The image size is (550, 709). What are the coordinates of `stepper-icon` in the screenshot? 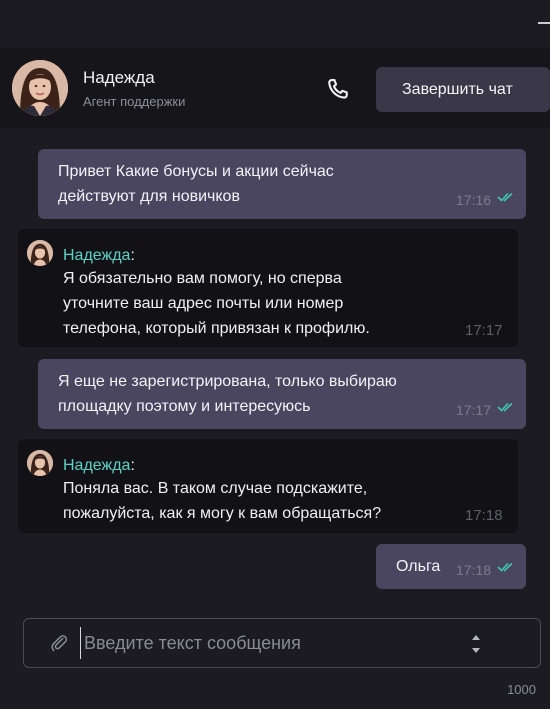 It's located at (476, 644).